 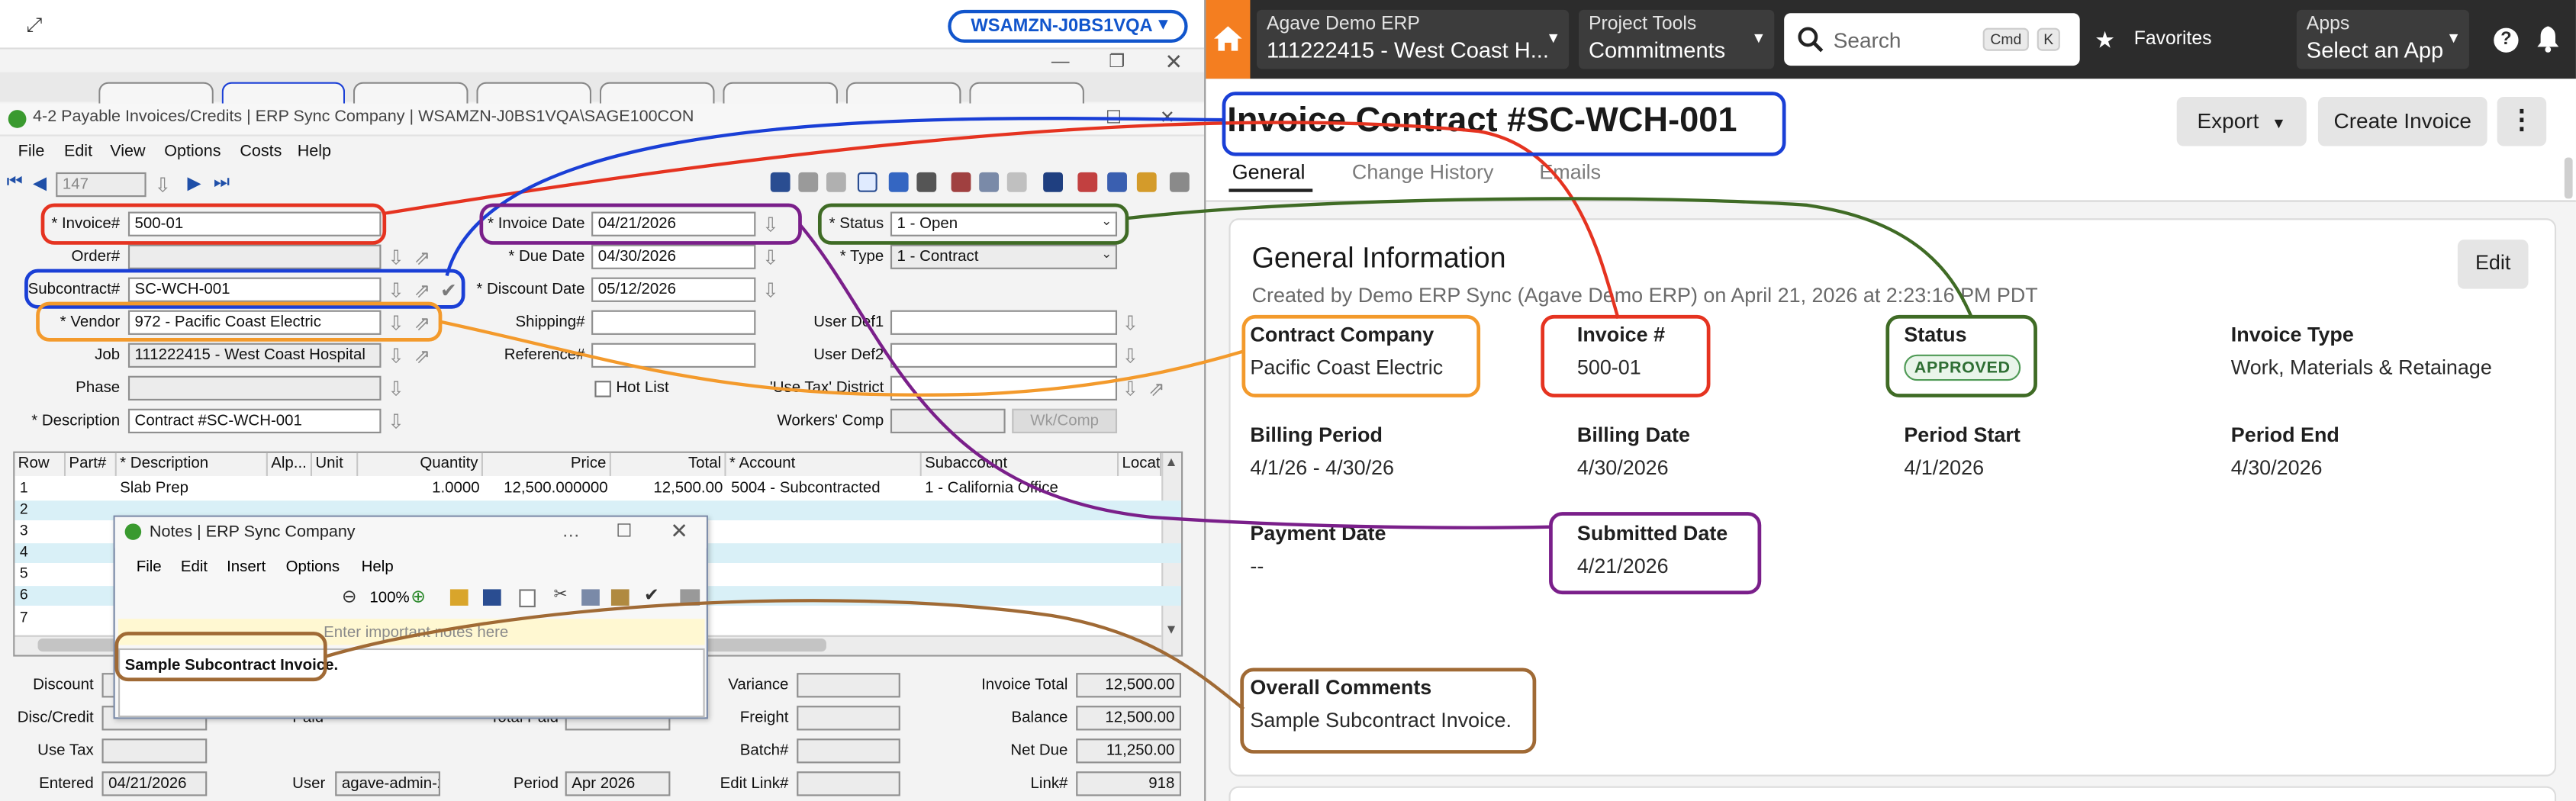 What do you see at coordinates (1004, 356) in the screenshot?
I see `user-def2-field` at bounding box center [1004, 356].